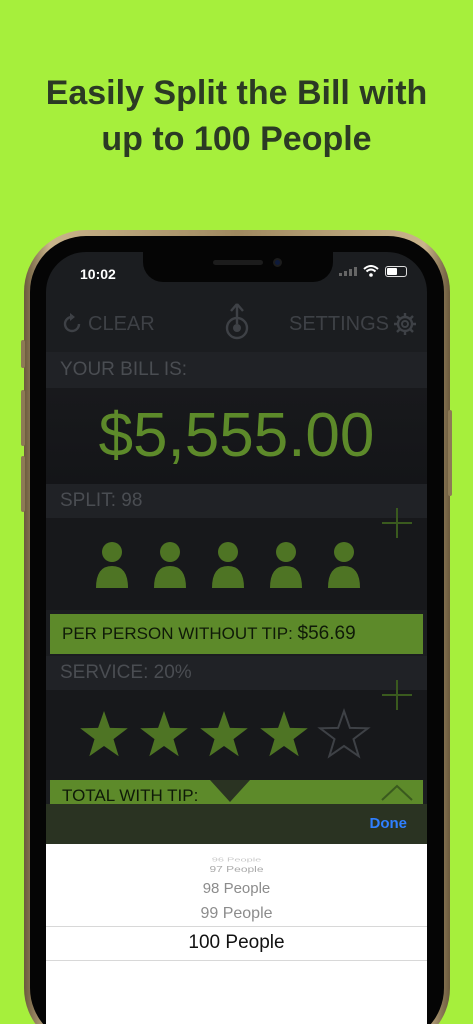  What do you see at coordinates (338, 323) in the screenshot?
I see `settings-label: SETTINGS` at bounding box center [338, 323].